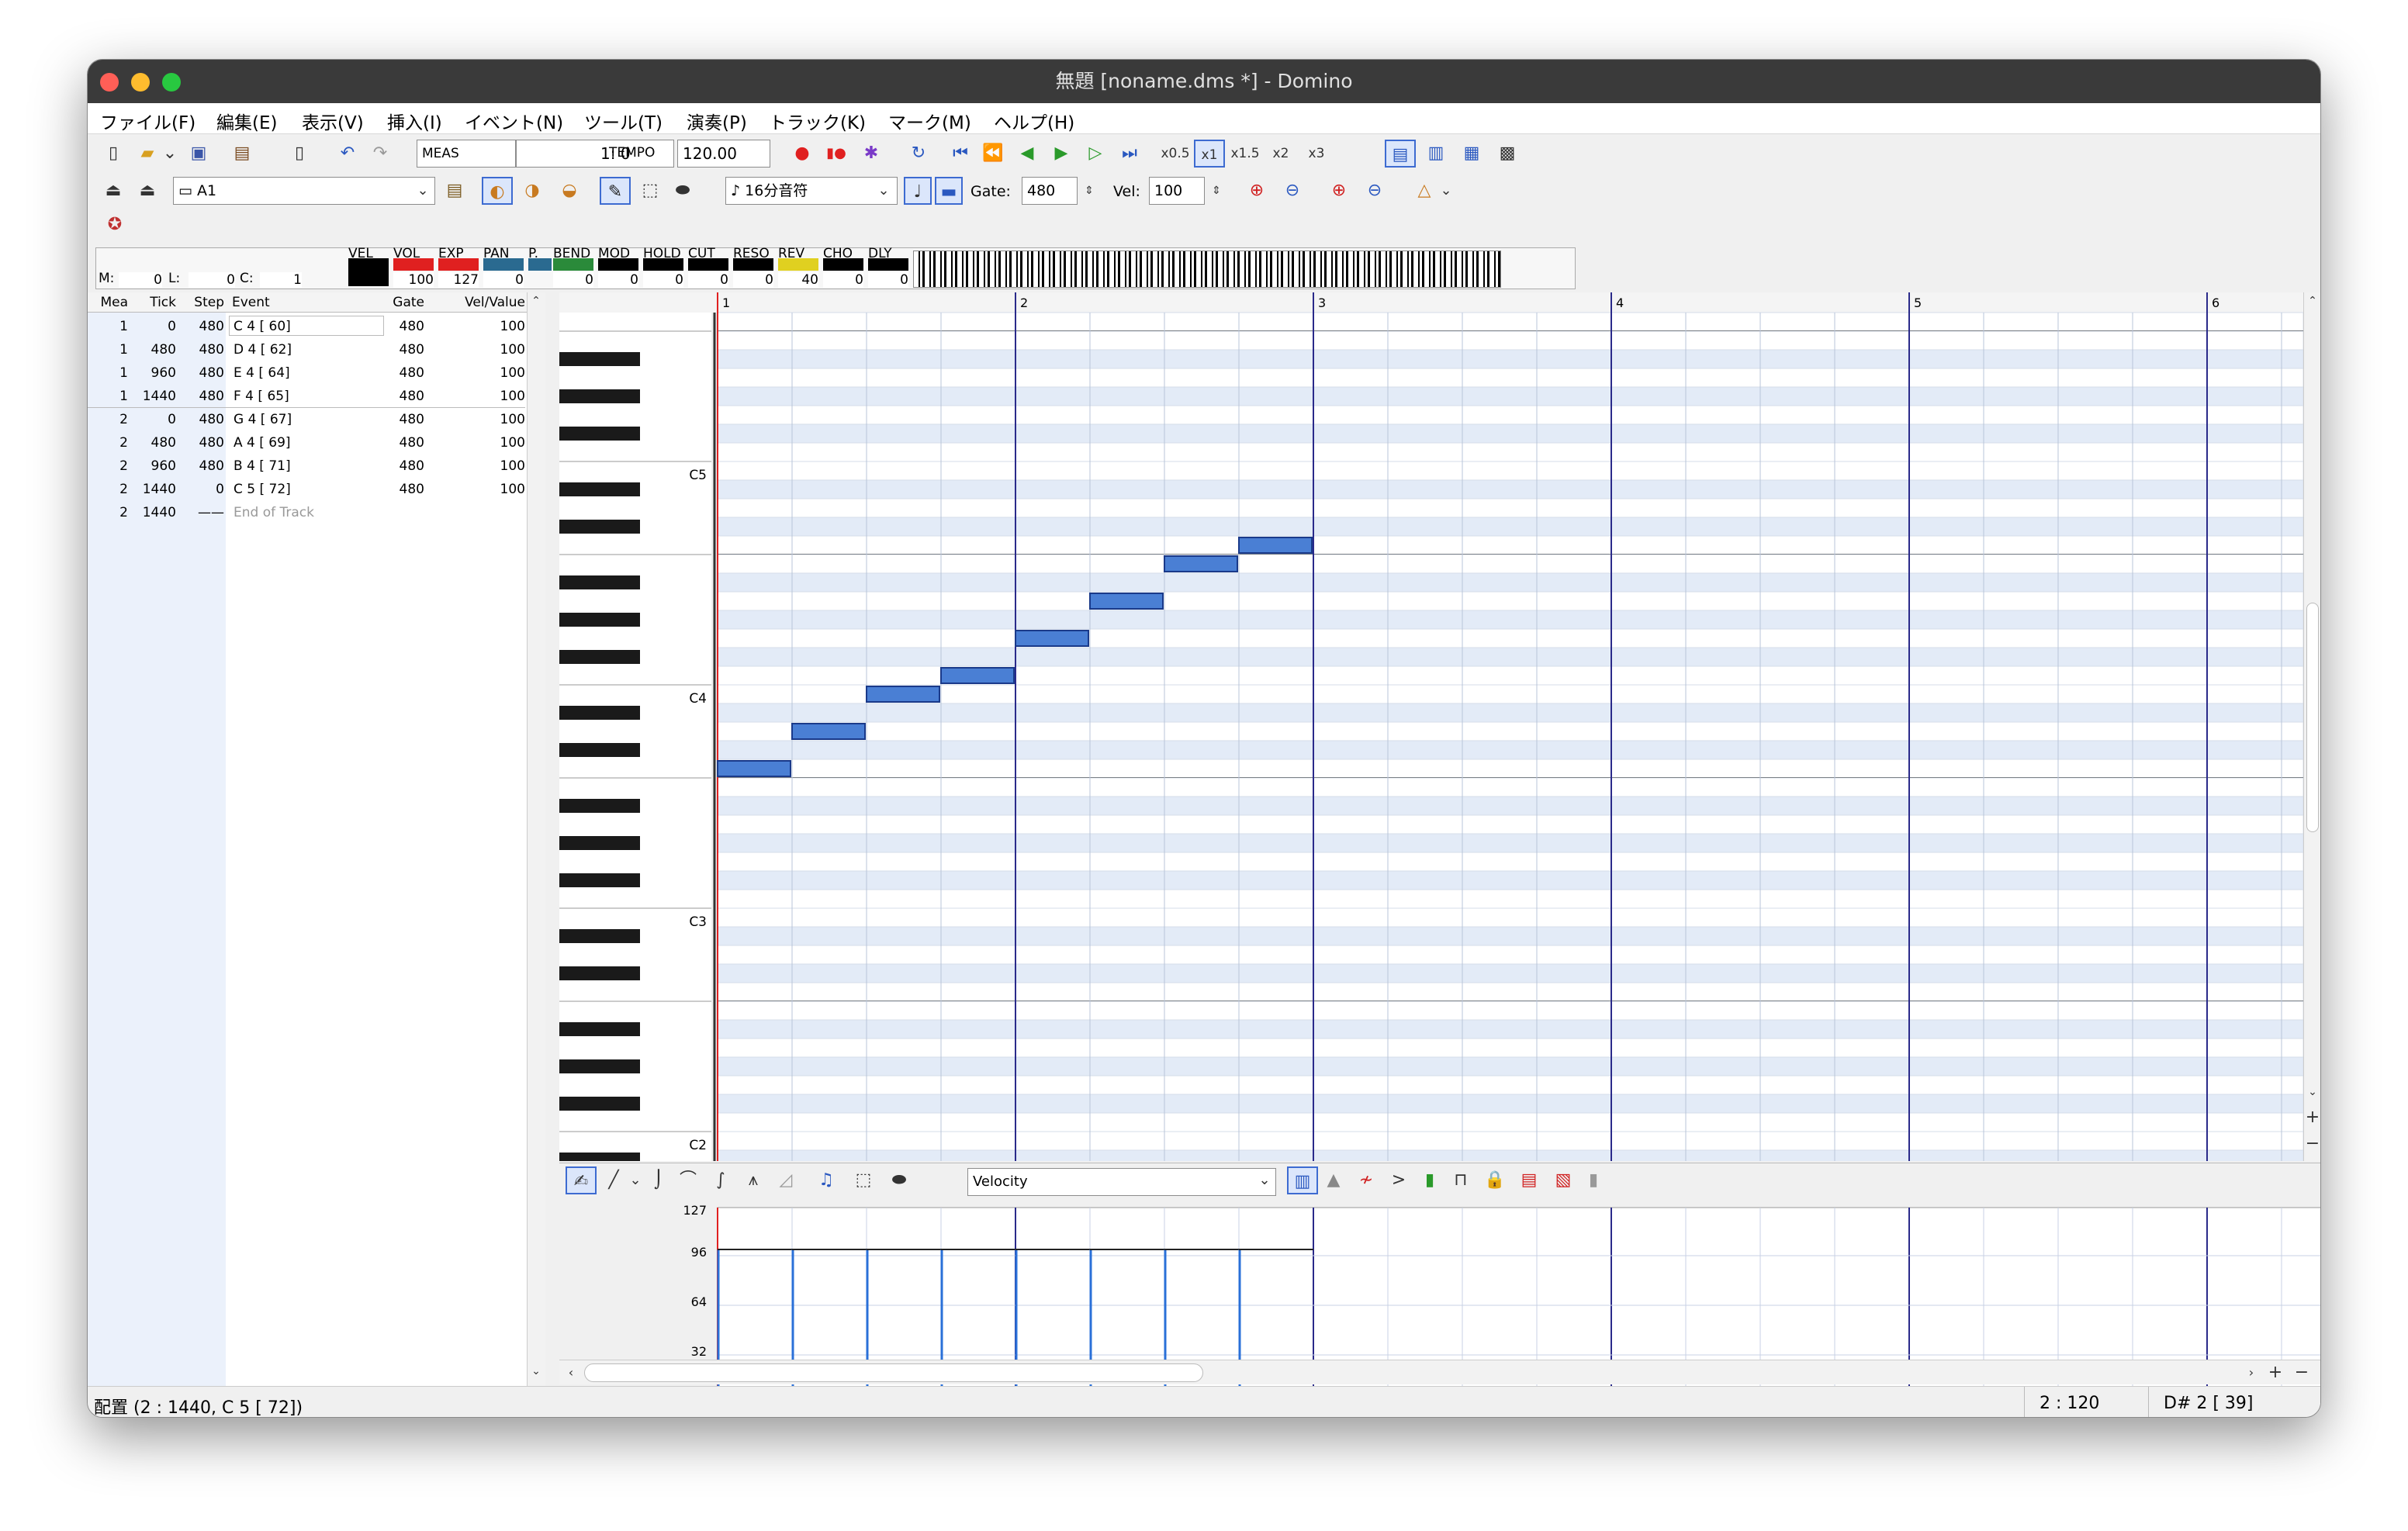  I want to click on eraser-tool-icon: ⬬, so click(683, 191).